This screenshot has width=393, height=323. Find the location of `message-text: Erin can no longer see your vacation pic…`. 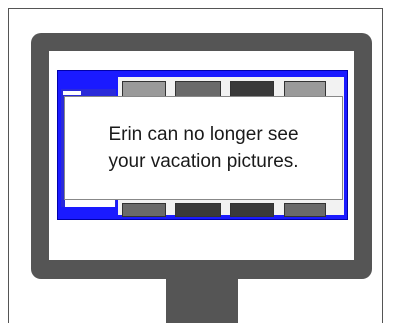

message-text: Erin can no longer see your vacation pic… is located at coordinates (203, 148).